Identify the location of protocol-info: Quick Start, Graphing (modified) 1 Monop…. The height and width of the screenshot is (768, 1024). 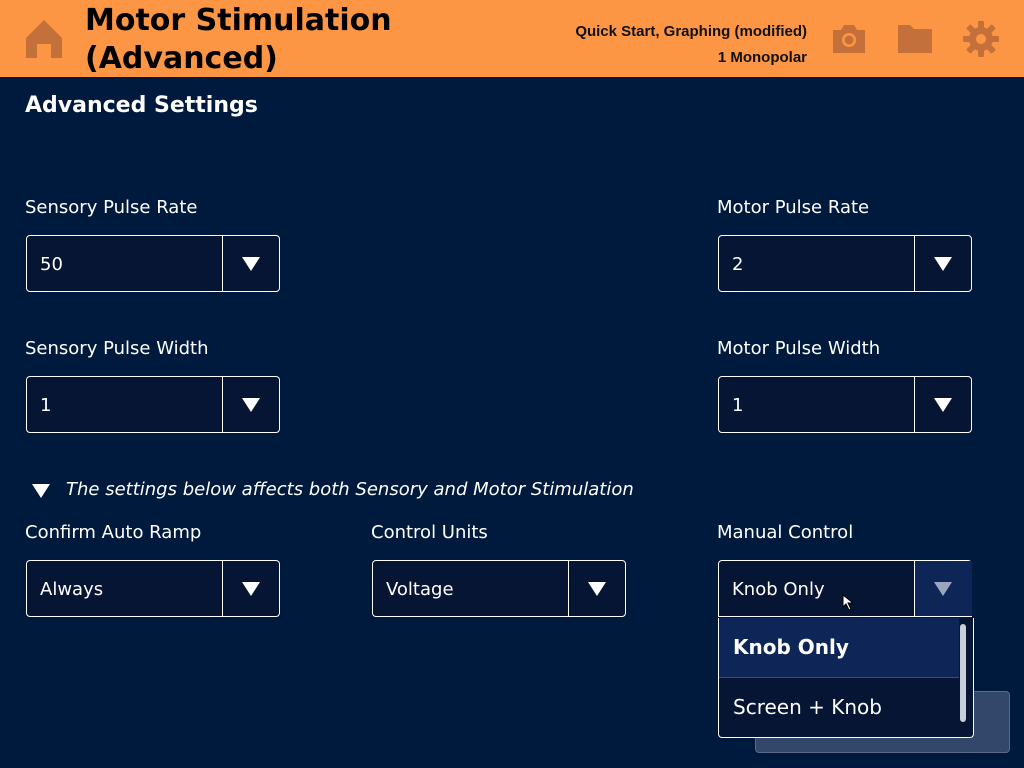
(691, 45).